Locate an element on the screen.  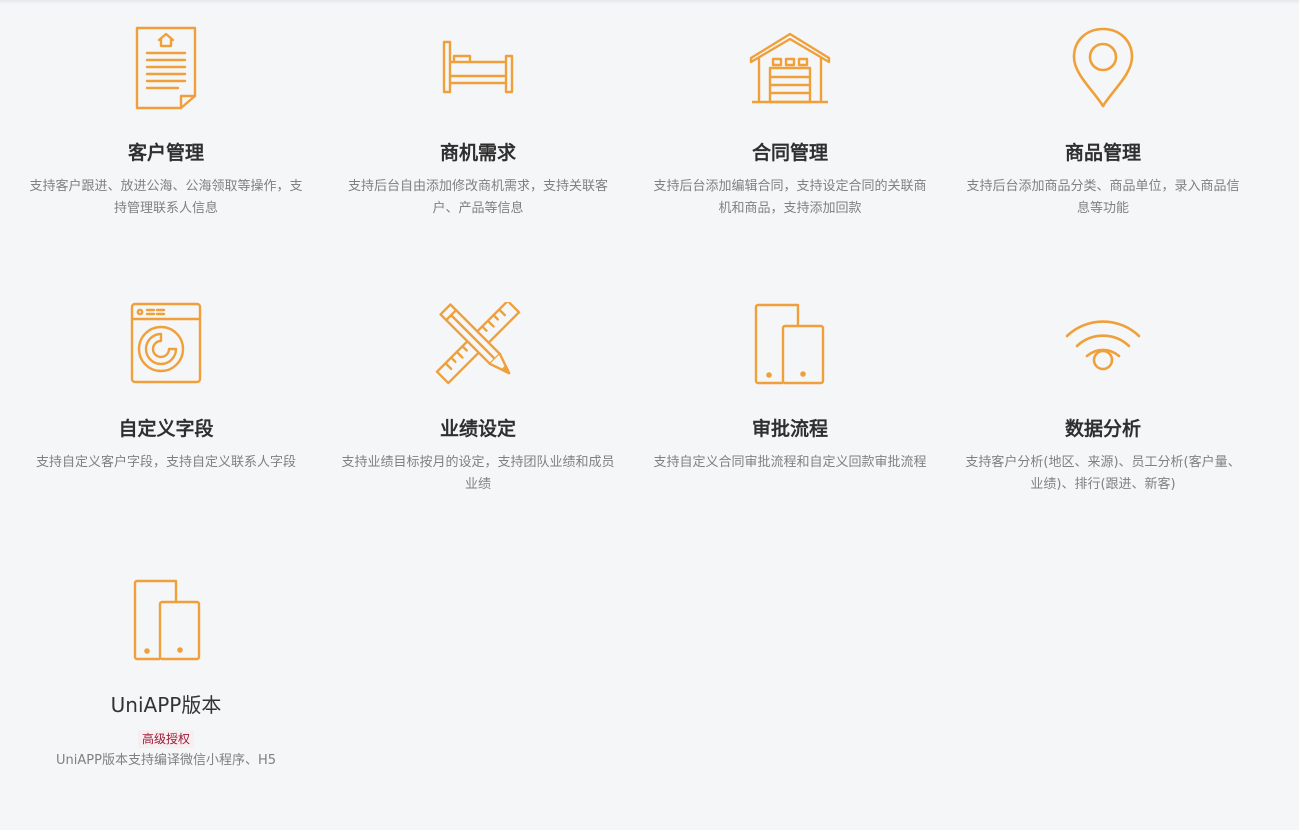
feature-card-opportunity: 商机需求 支持后台自由添加修改商机需求，支持关联客户、产品等信息 is located at coordinates (478, 123).